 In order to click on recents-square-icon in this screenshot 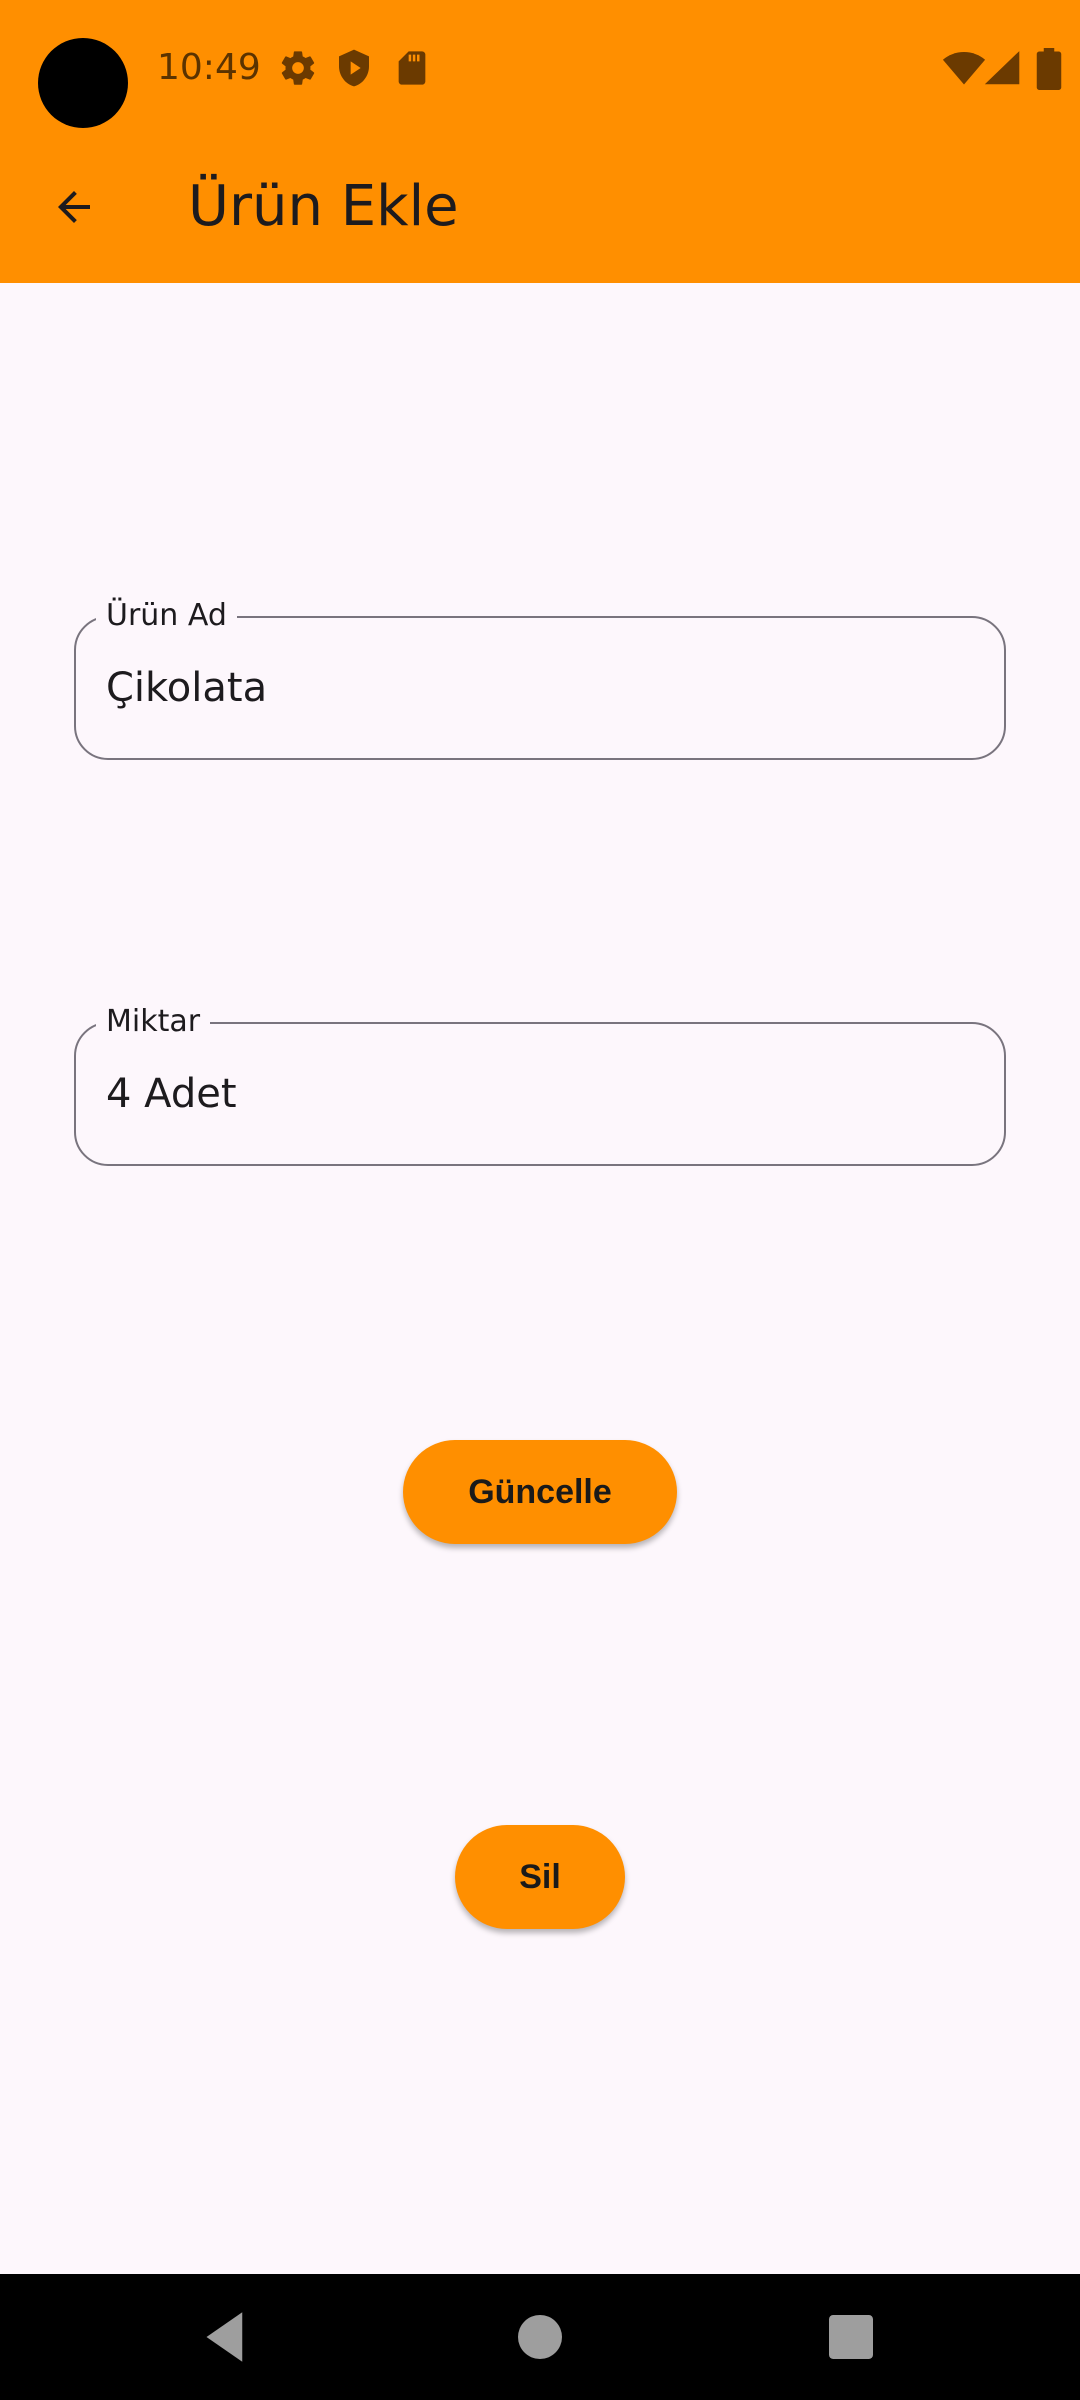, I will do `click(851, 2337)`.